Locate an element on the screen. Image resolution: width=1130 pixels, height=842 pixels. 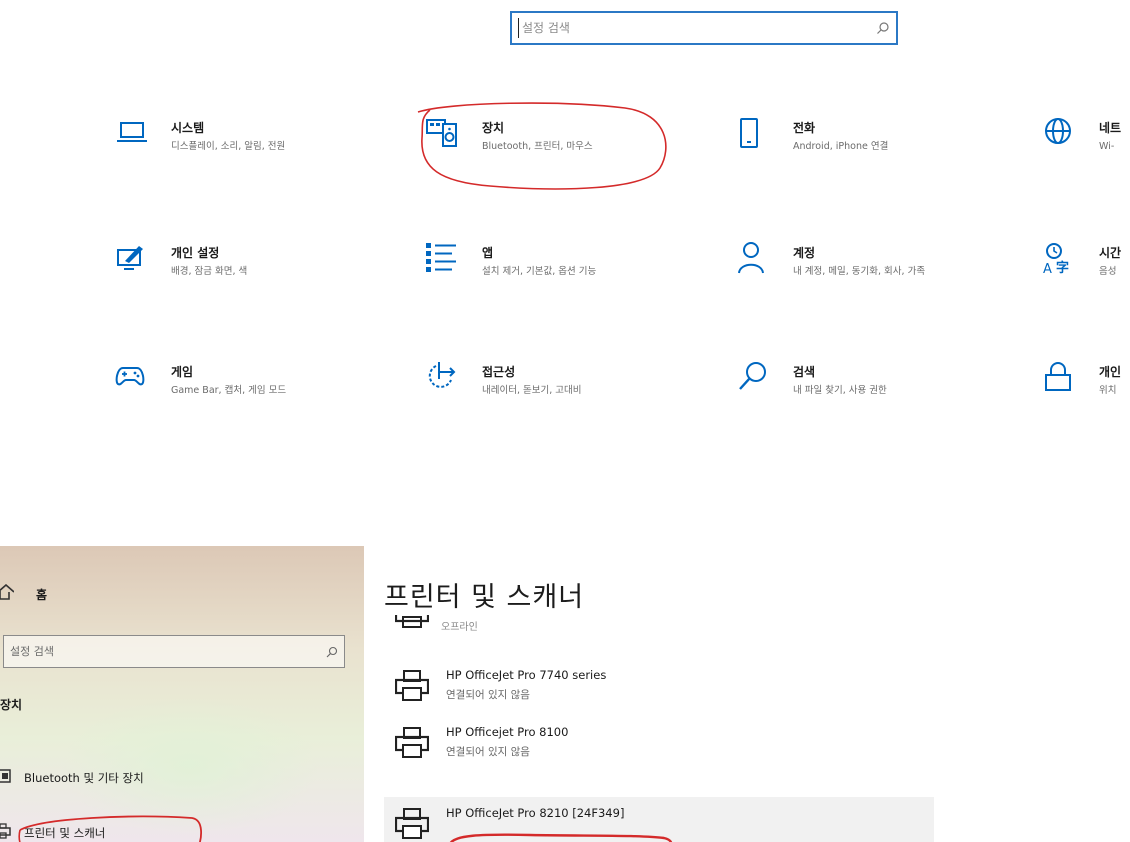
printer-row: HP OfficeJet Pro 7740 series 연결되어 있지 않음 is located at coordinates (659, 687).